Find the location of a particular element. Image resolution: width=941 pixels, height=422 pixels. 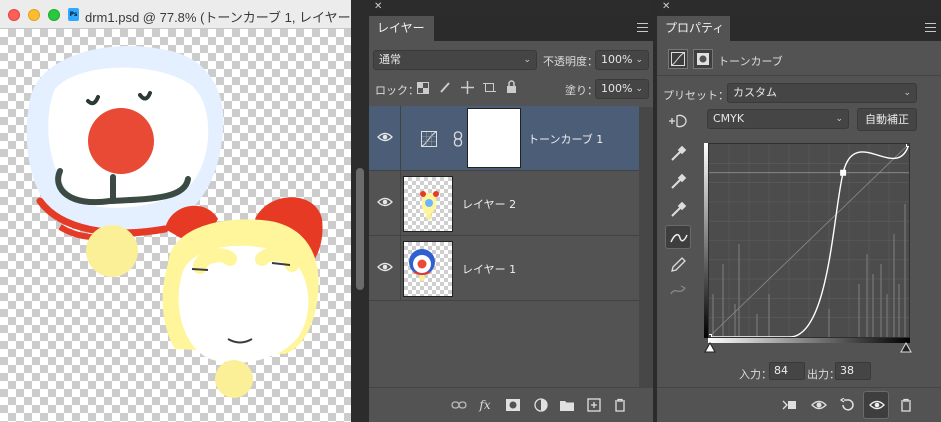

layer-row-layer-2: レイヤー 2 is located at coordinates (504, 203).